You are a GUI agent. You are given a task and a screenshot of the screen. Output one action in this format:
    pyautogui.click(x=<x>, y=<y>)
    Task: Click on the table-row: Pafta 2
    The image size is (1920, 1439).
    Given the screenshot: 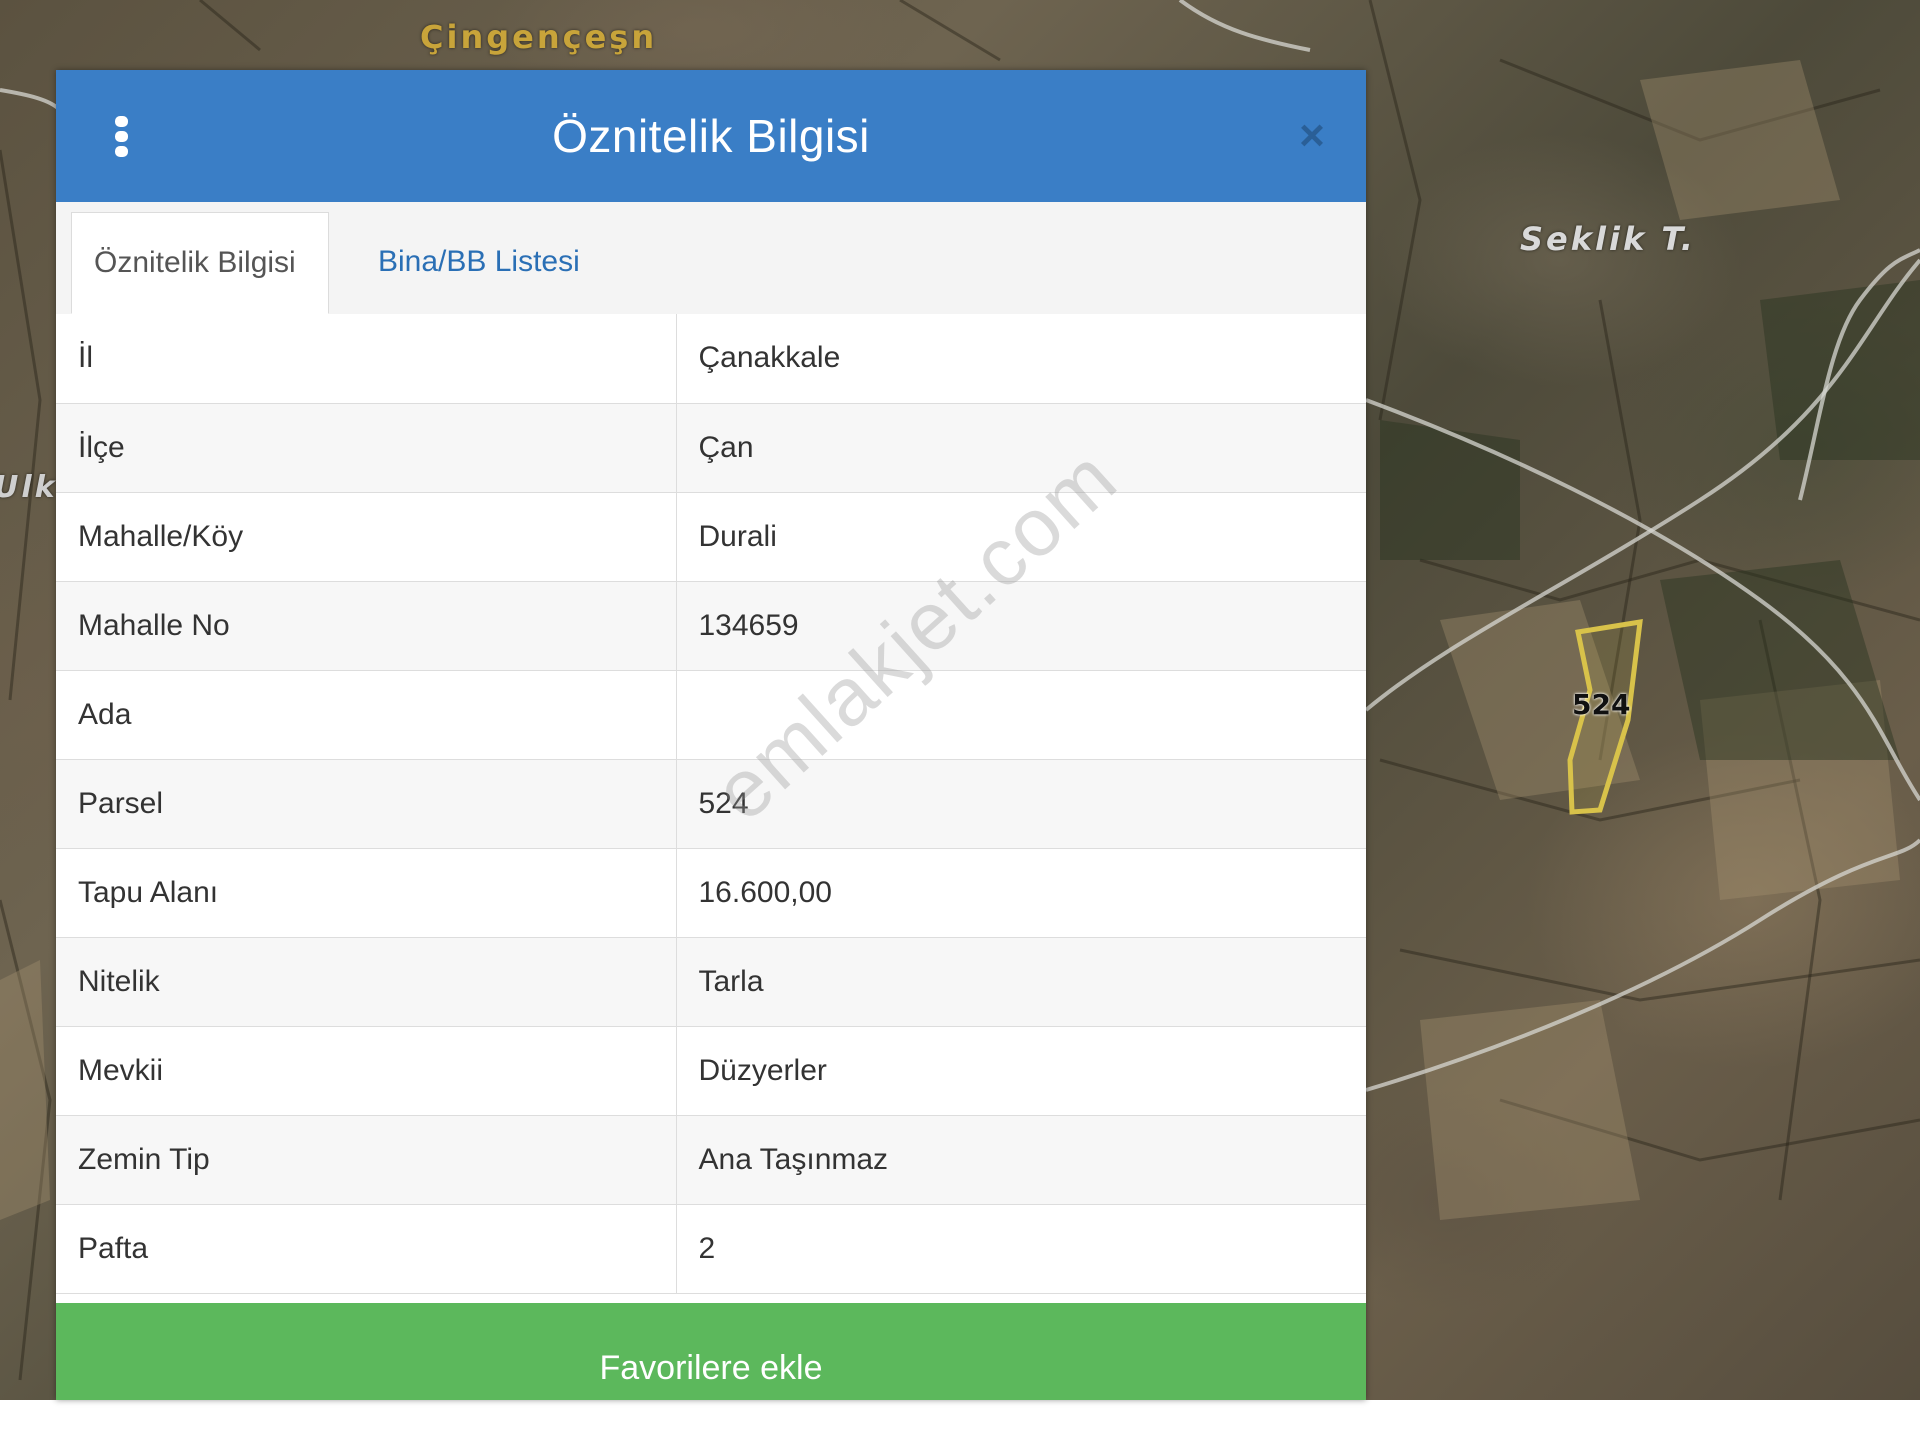 What is the action you would take?
    pyautogui.click(x=711, y=1249)
    